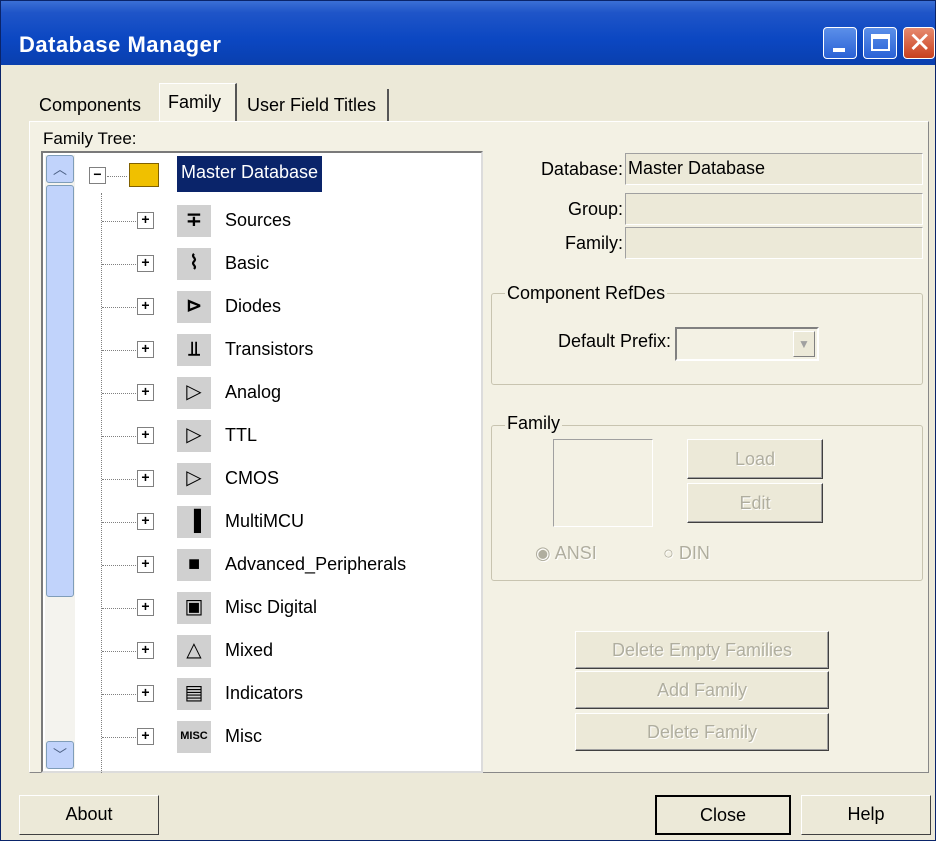 The image size is (936, 841). What do you see at coordinates (194, 565) in the screenshot?
I see `advanced-peripherals-icon: ■` at bounding box center [194, 565].